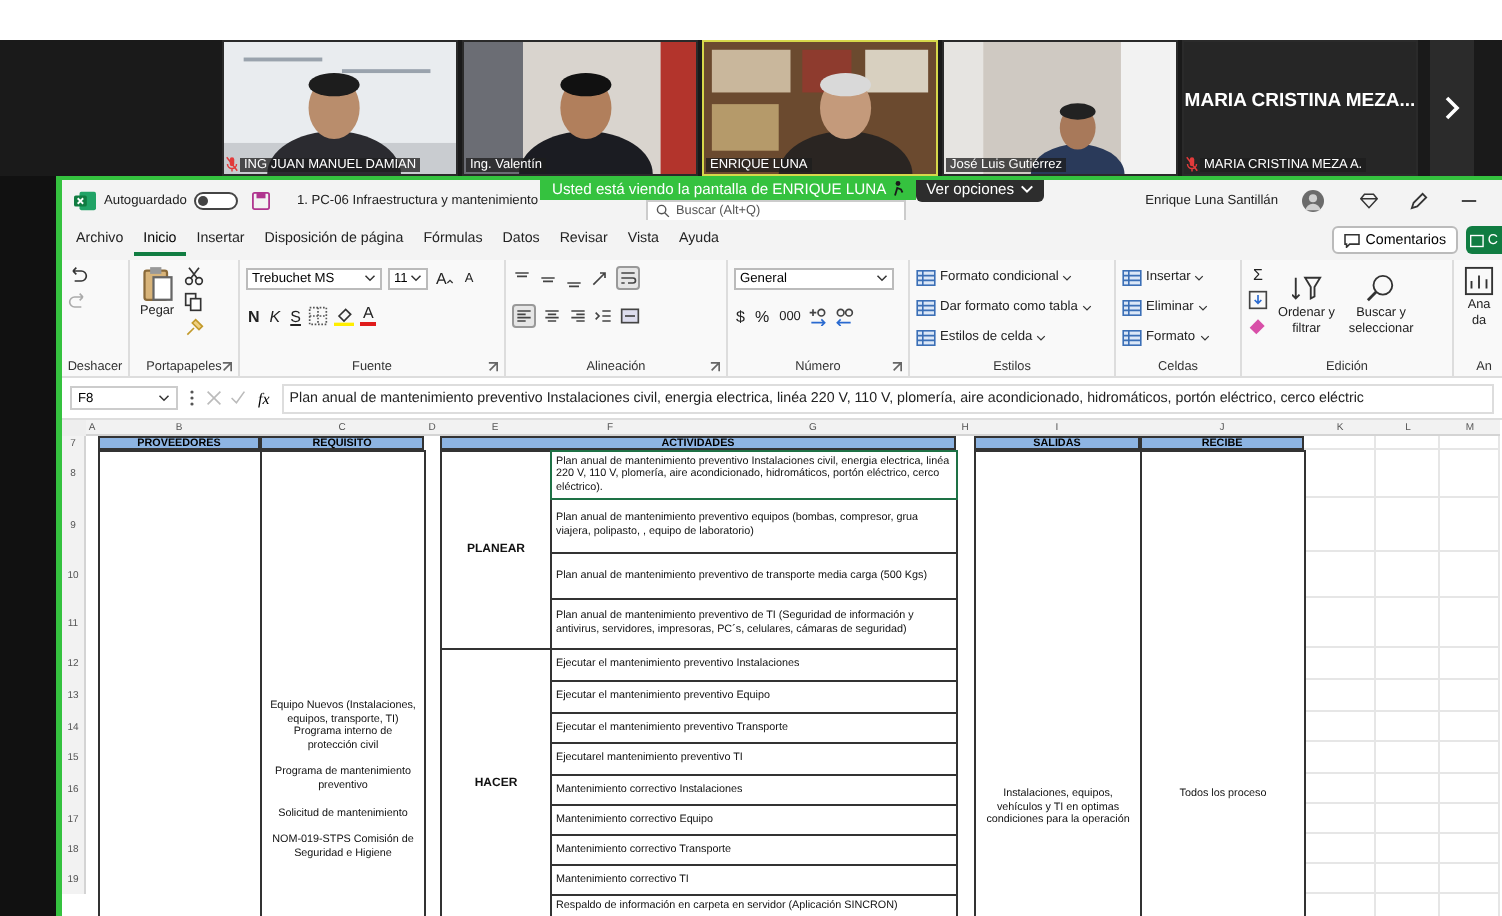 The image size is (1502, 916). I want to click on person-icon, so click(898, 188).